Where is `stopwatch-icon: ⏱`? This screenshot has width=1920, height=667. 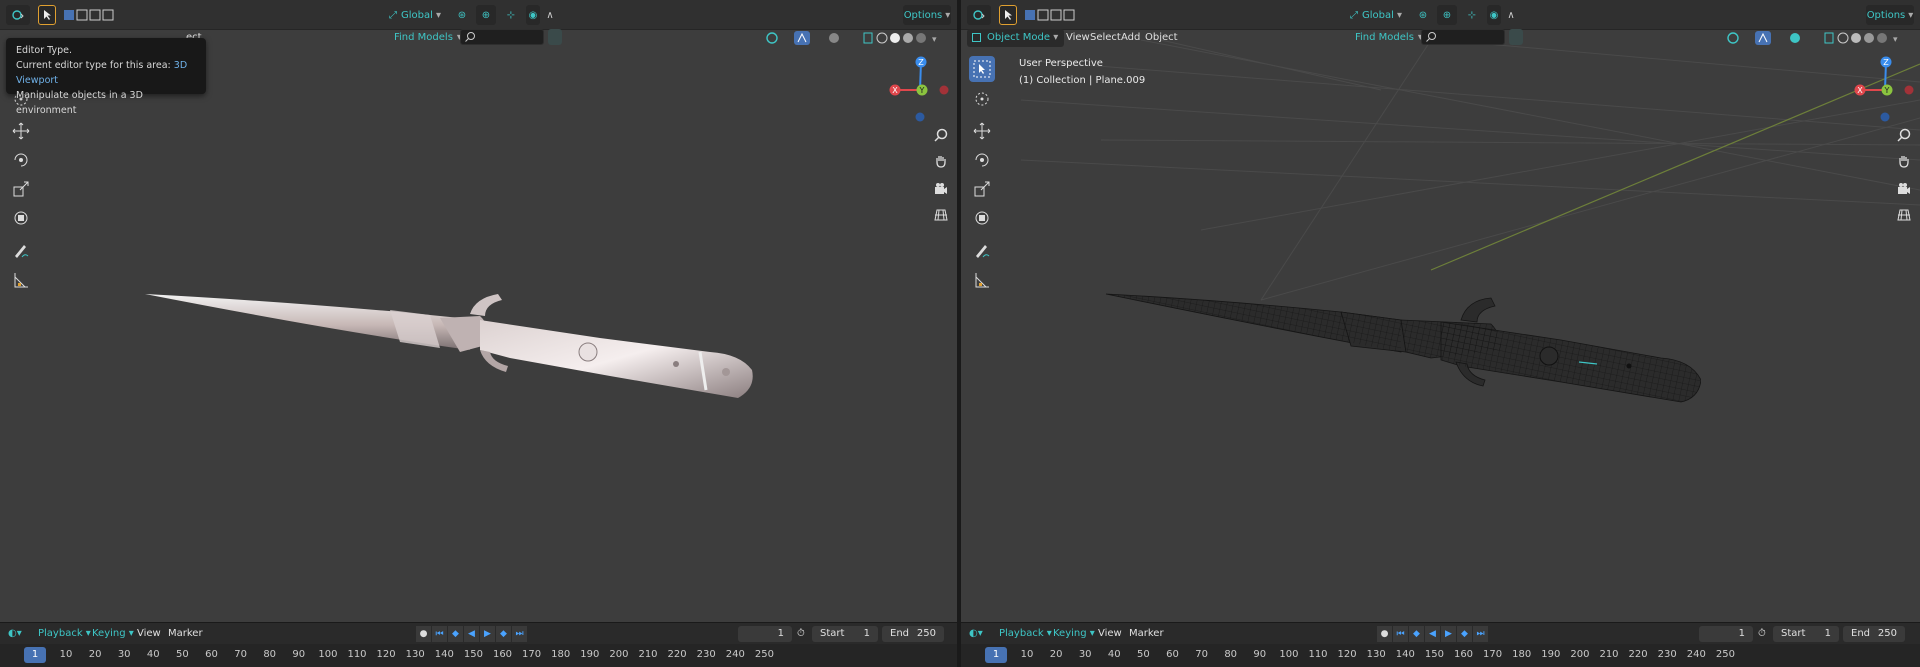 stopwatch-icon: ⏱ is located at coordinates (801, 633).